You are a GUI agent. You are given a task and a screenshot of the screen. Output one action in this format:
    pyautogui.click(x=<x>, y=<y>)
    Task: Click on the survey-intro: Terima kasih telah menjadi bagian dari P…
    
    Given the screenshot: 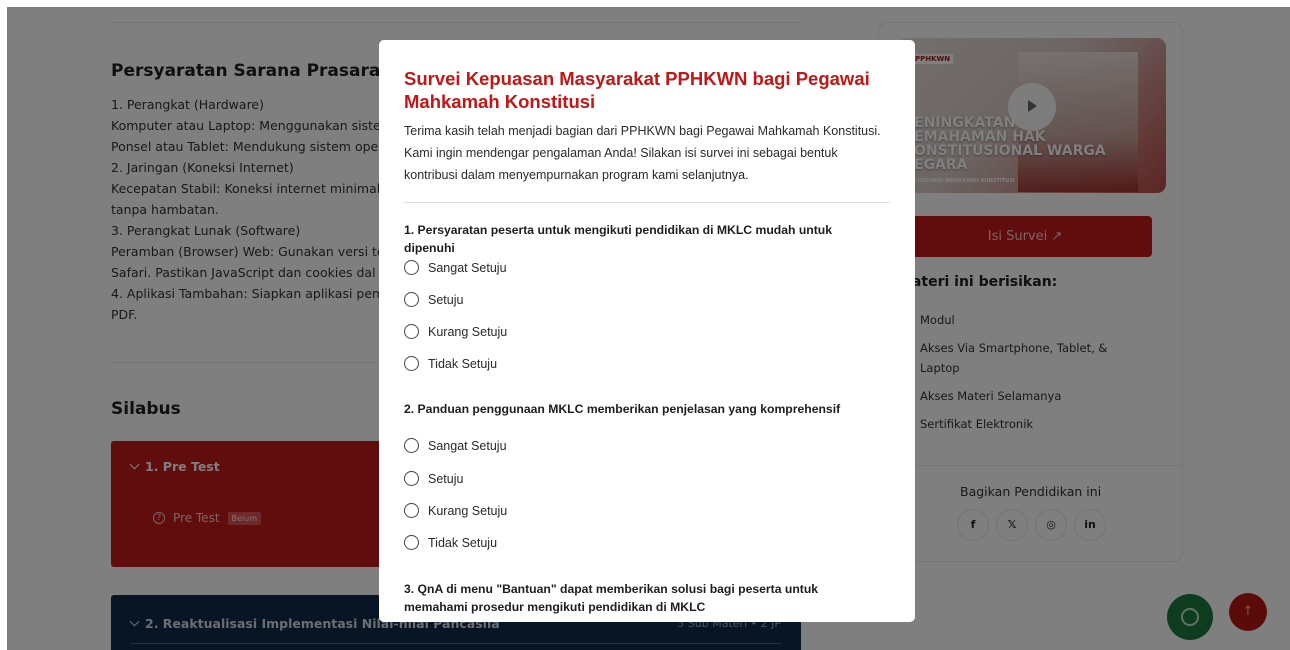 What is the action you would take?
    pyautogui.click(x=642, y=153)
    